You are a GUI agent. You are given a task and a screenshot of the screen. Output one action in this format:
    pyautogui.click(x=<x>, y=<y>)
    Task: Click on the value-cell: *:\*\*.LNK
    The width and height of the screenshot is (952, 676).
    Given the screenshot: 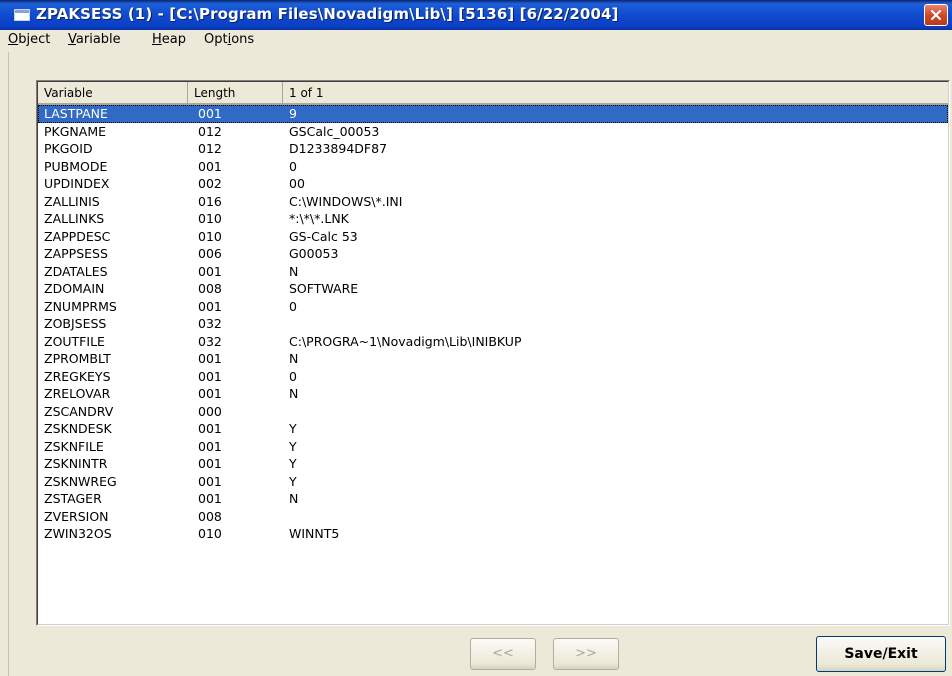 What is the action you would take?
    pyautogui.click(x=319, y=218)
    